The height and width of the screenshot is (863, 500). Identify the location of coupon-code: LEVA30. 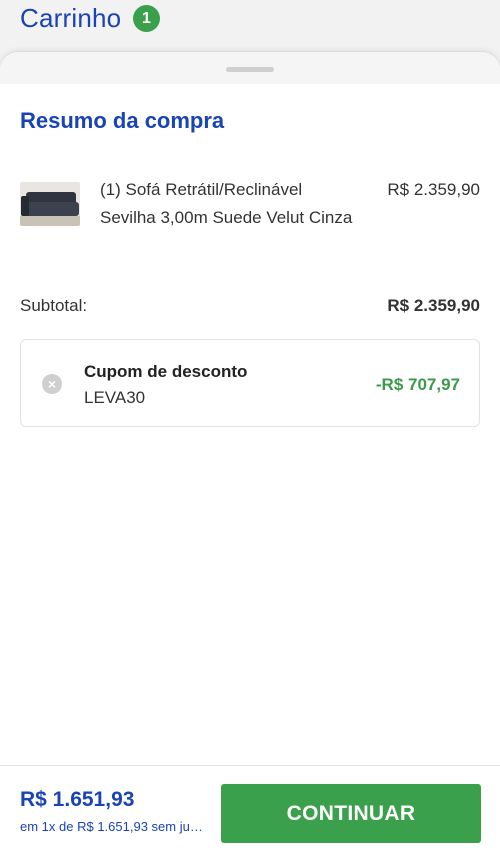
(115, 397).